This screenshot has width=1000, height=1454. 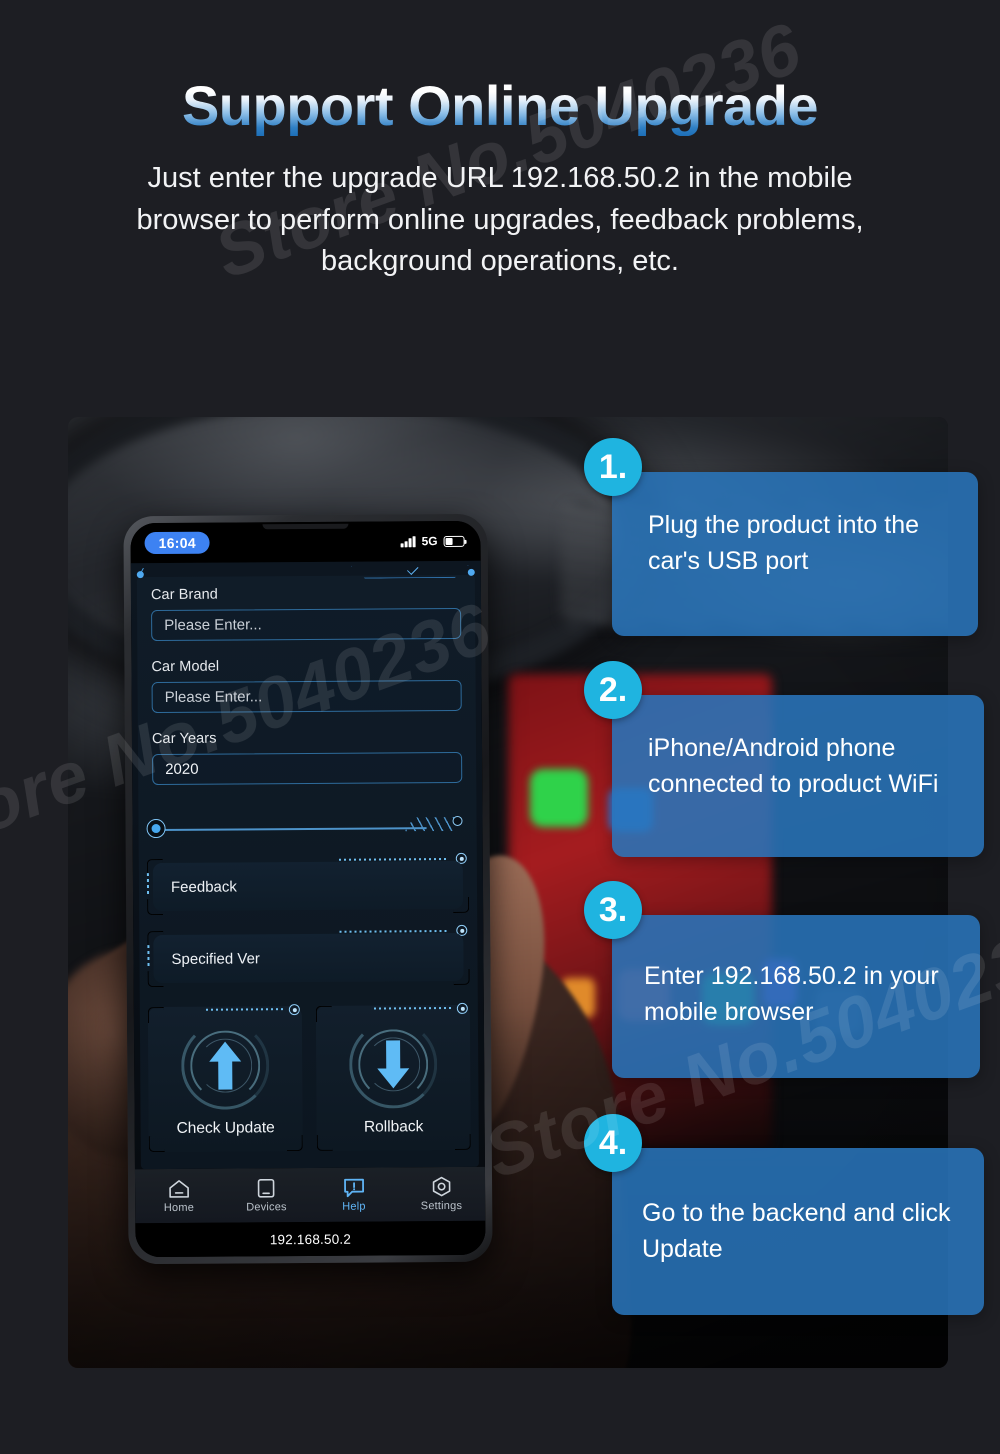 What do you see at coordinates (310, 1239) in the screenshot?
I see `url-bar: 192.168.50.2` at bounding box center [310, 1239].